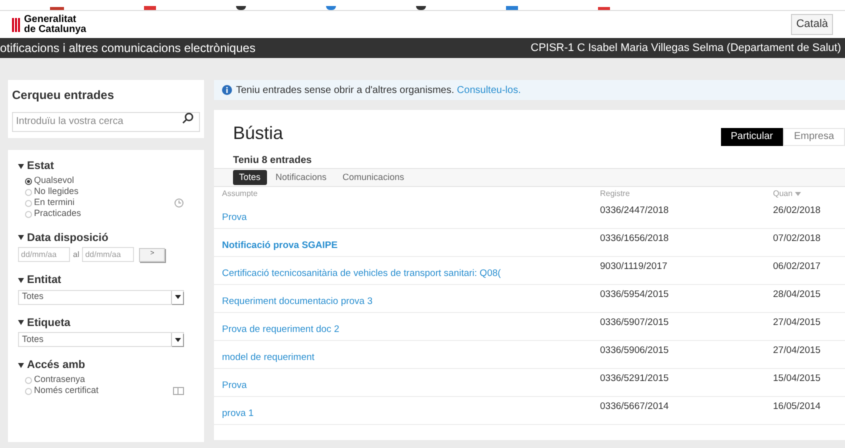  What do you see at coordinates (635, 351) in the screenshot?
I see `table-cell-text: 0336/5906/2015` at bounding box center [635, 351].